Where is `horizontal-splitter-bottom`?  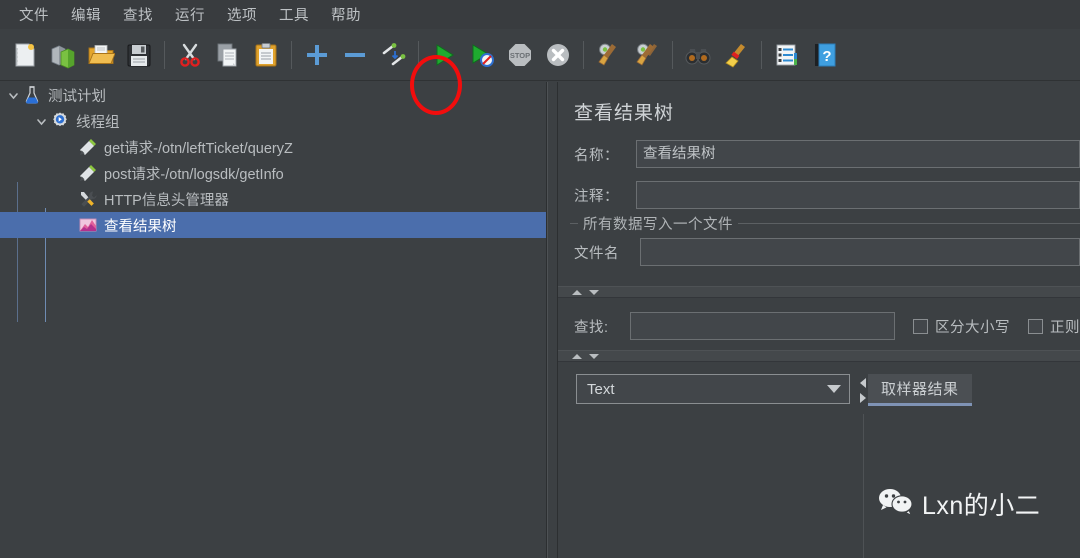 horizontal-splitter-bottom is located at coordinates (819, 356).